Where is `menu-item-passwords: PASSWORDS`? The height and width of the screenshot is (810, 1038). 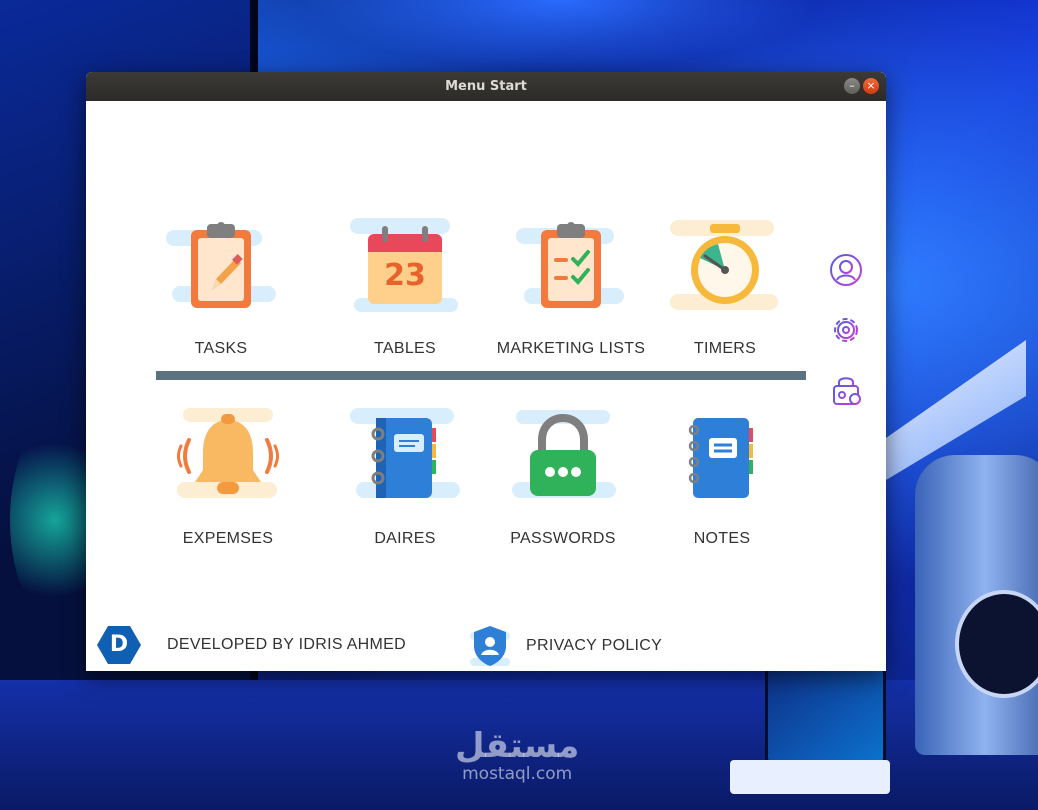
menu-item-passwords: PASSWORDS is located at coordinates (563, 478).